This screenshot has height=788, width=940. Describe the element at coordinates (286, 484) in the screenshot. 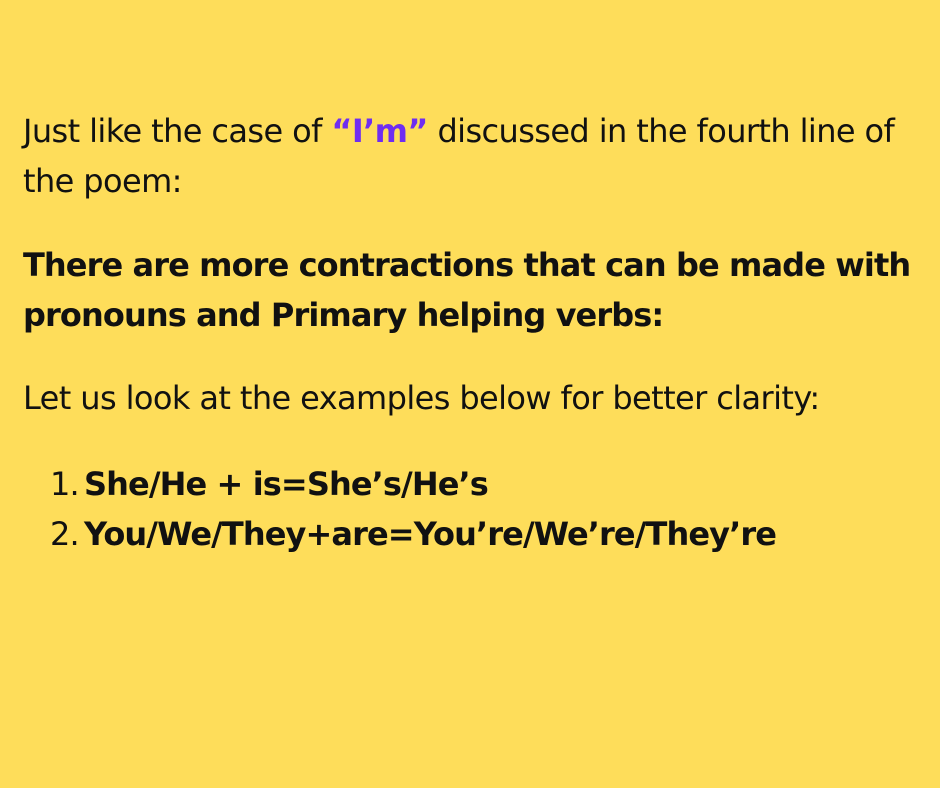

I see `list-item-text: She/He + is=She’s/He’s` at that location.